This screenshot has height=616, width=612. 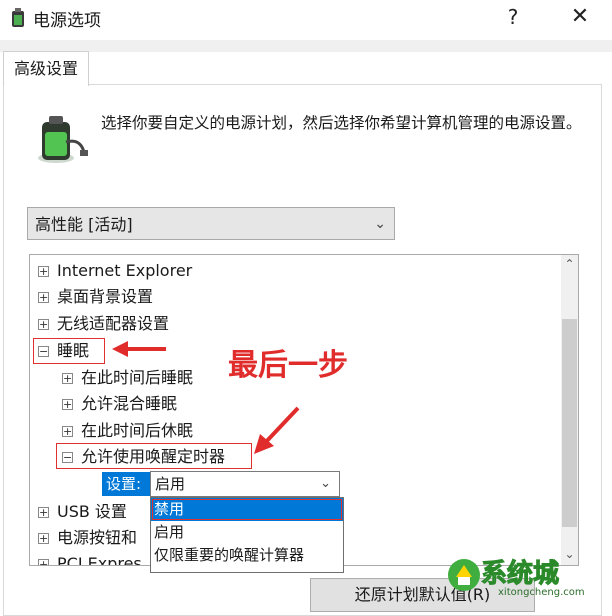 What do you see at coordinates (569, 265) in the screenshot?
I see `scroll-up-icon: ⌃` at bounding box center [569, 265].